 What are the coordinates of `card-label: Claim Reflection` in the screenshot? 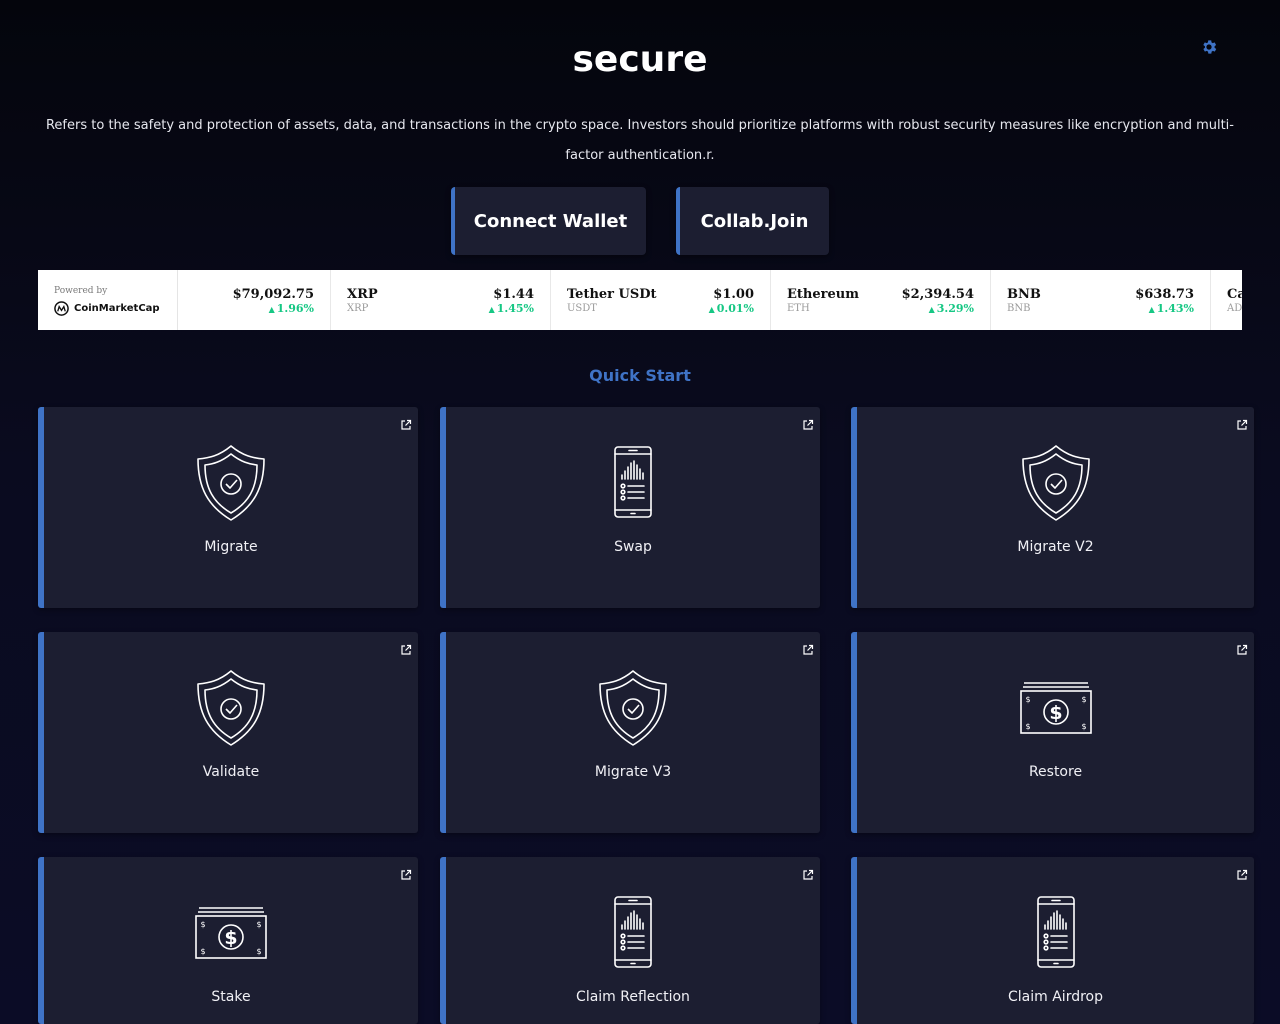 It's located at (633, 997).